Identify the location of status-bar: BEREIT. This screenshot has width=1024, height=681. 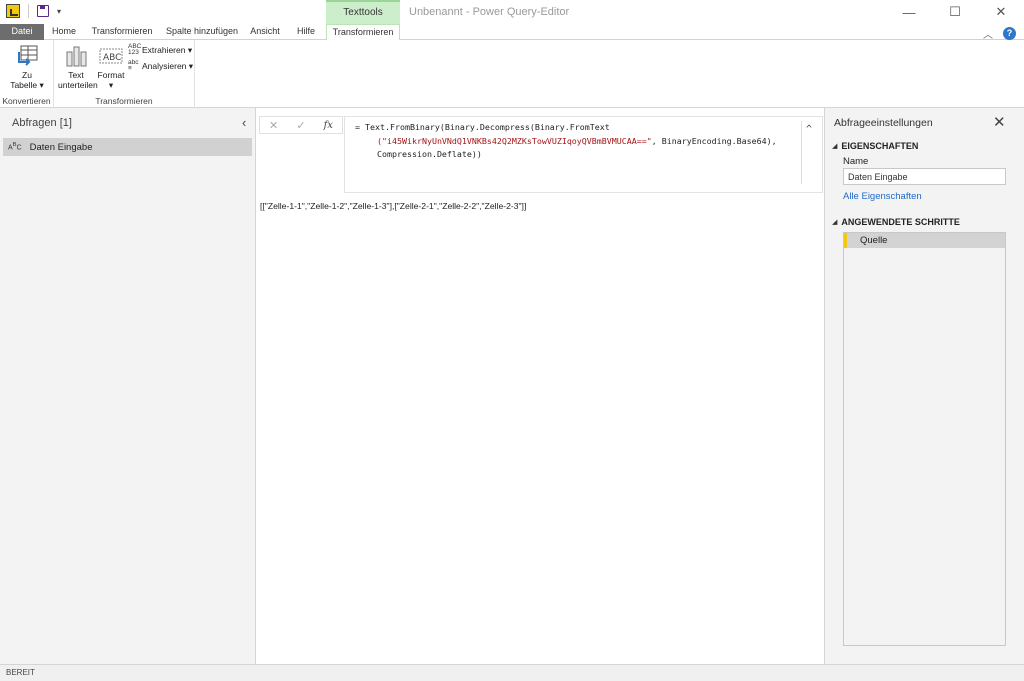
(512, 672).